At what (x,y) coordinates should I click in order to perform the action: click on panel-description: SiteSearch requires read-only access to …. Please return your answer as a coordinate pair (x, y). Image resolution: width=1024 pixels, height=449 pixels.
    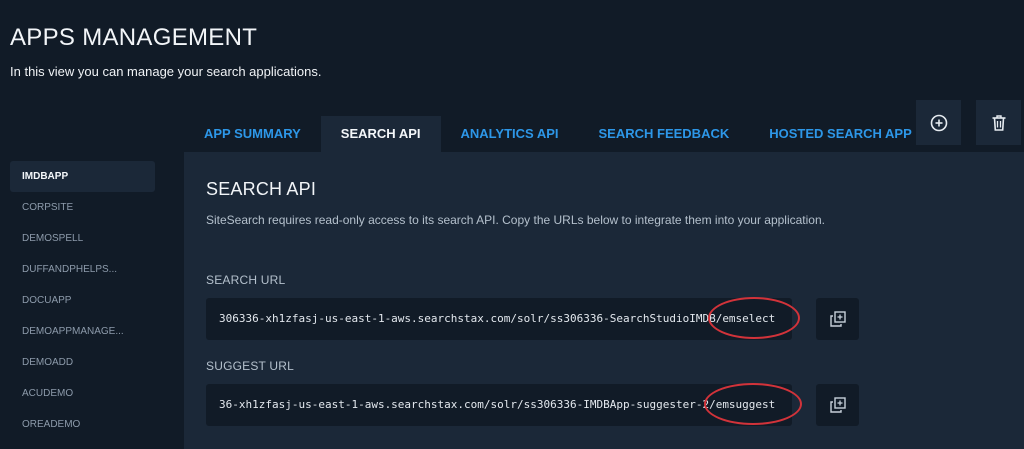
    Looking at the image, I should click on (515, 220).